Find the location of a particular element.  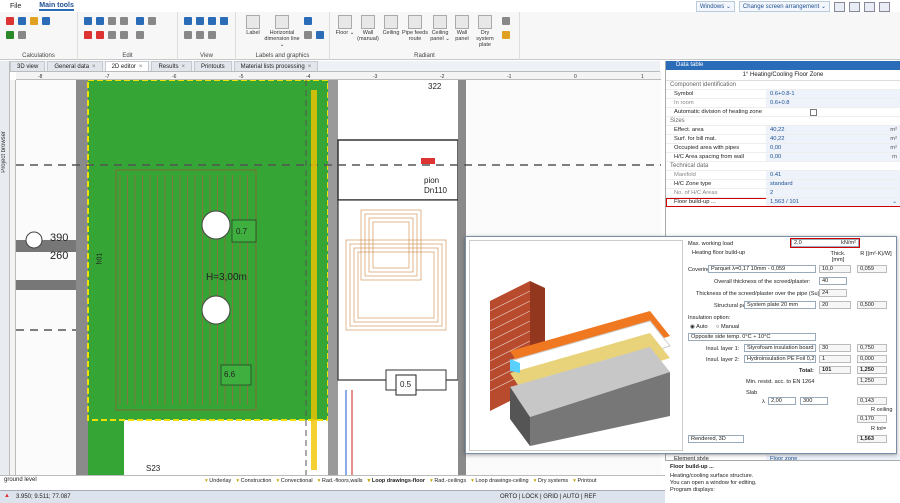

print-icon is located at coordinates (854, 6).